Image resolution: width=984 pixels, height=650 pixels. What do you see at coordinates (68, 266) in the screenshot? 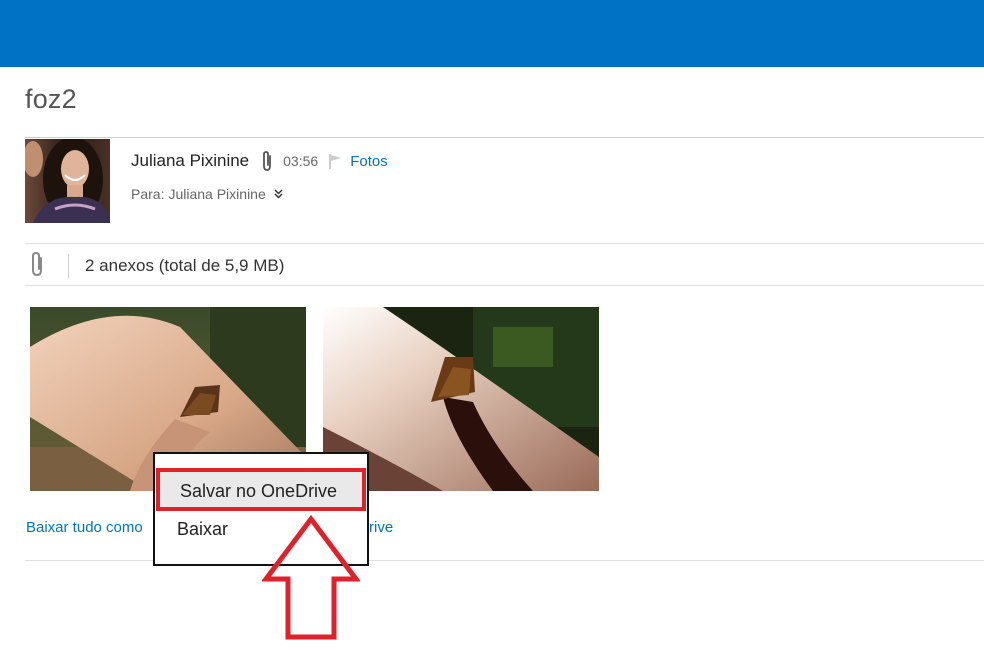
I see `separator` at bounding box center [68, 266].